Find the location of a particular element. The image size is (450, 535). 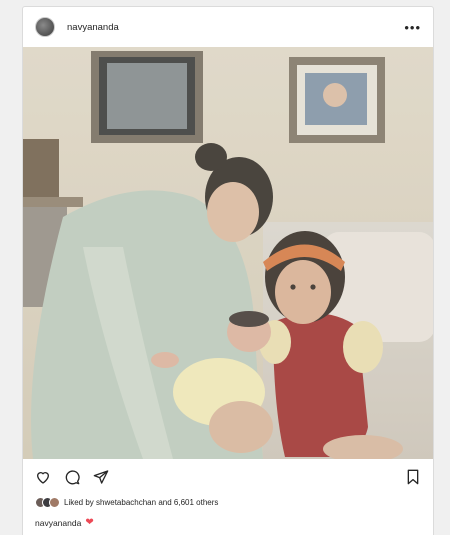

liked-by-user-link: shwetabachchan is located at coordinates (126, 502).